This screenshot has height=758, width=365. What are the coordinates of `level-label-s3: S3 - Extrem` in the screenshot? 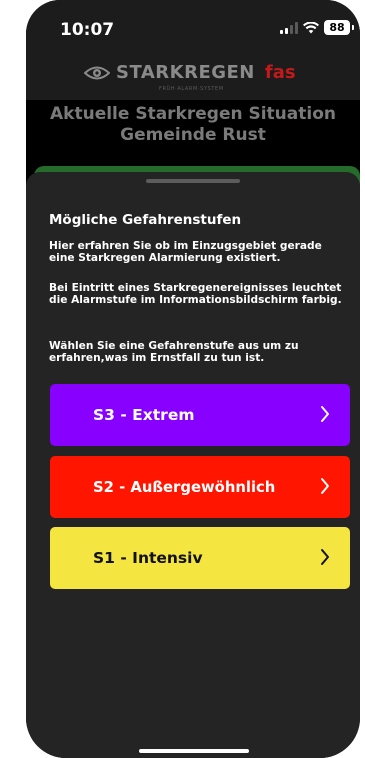 It's located at (144, 415).